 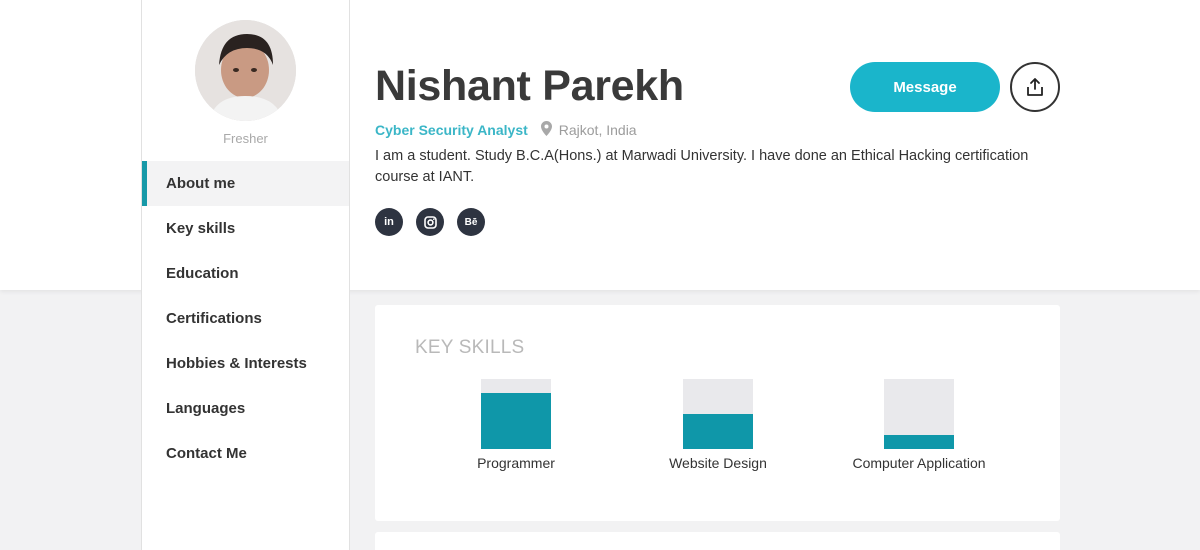 What do you see at coordinates (245, 453) in the screenshot?
I see `sidebar-item-contact-me: Contact Me` at bounding box center [245, 453].